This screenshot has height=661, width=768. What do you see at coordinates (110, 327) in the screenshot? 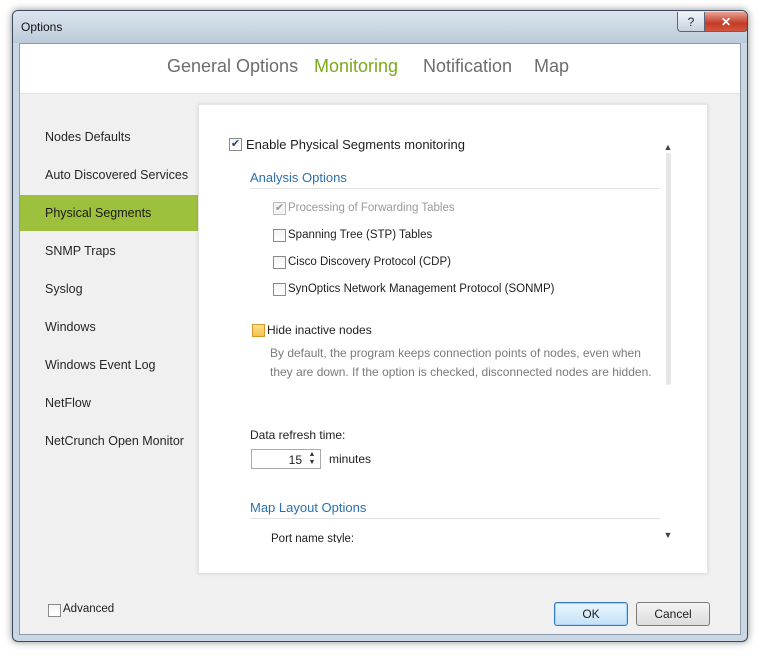
I see `sidebar-item-windows: Windows` at bounding box center [110, 327].